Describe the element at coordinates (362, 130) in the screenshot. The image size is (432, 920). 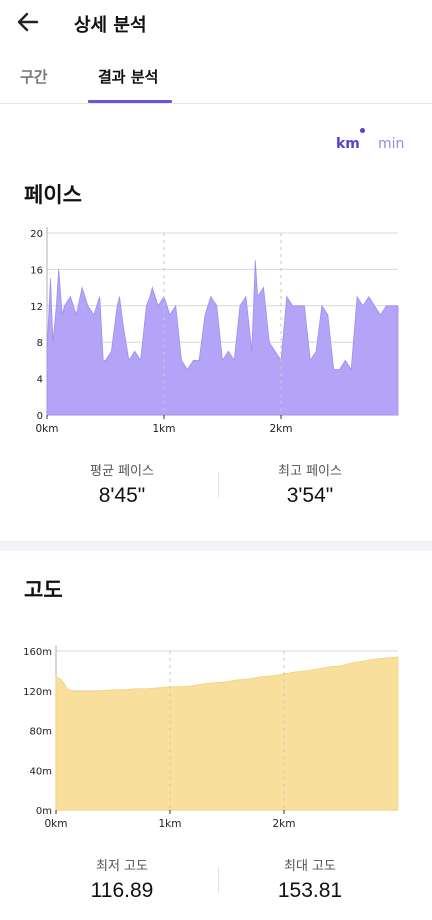
I see `selected-unit-dot` at that location.